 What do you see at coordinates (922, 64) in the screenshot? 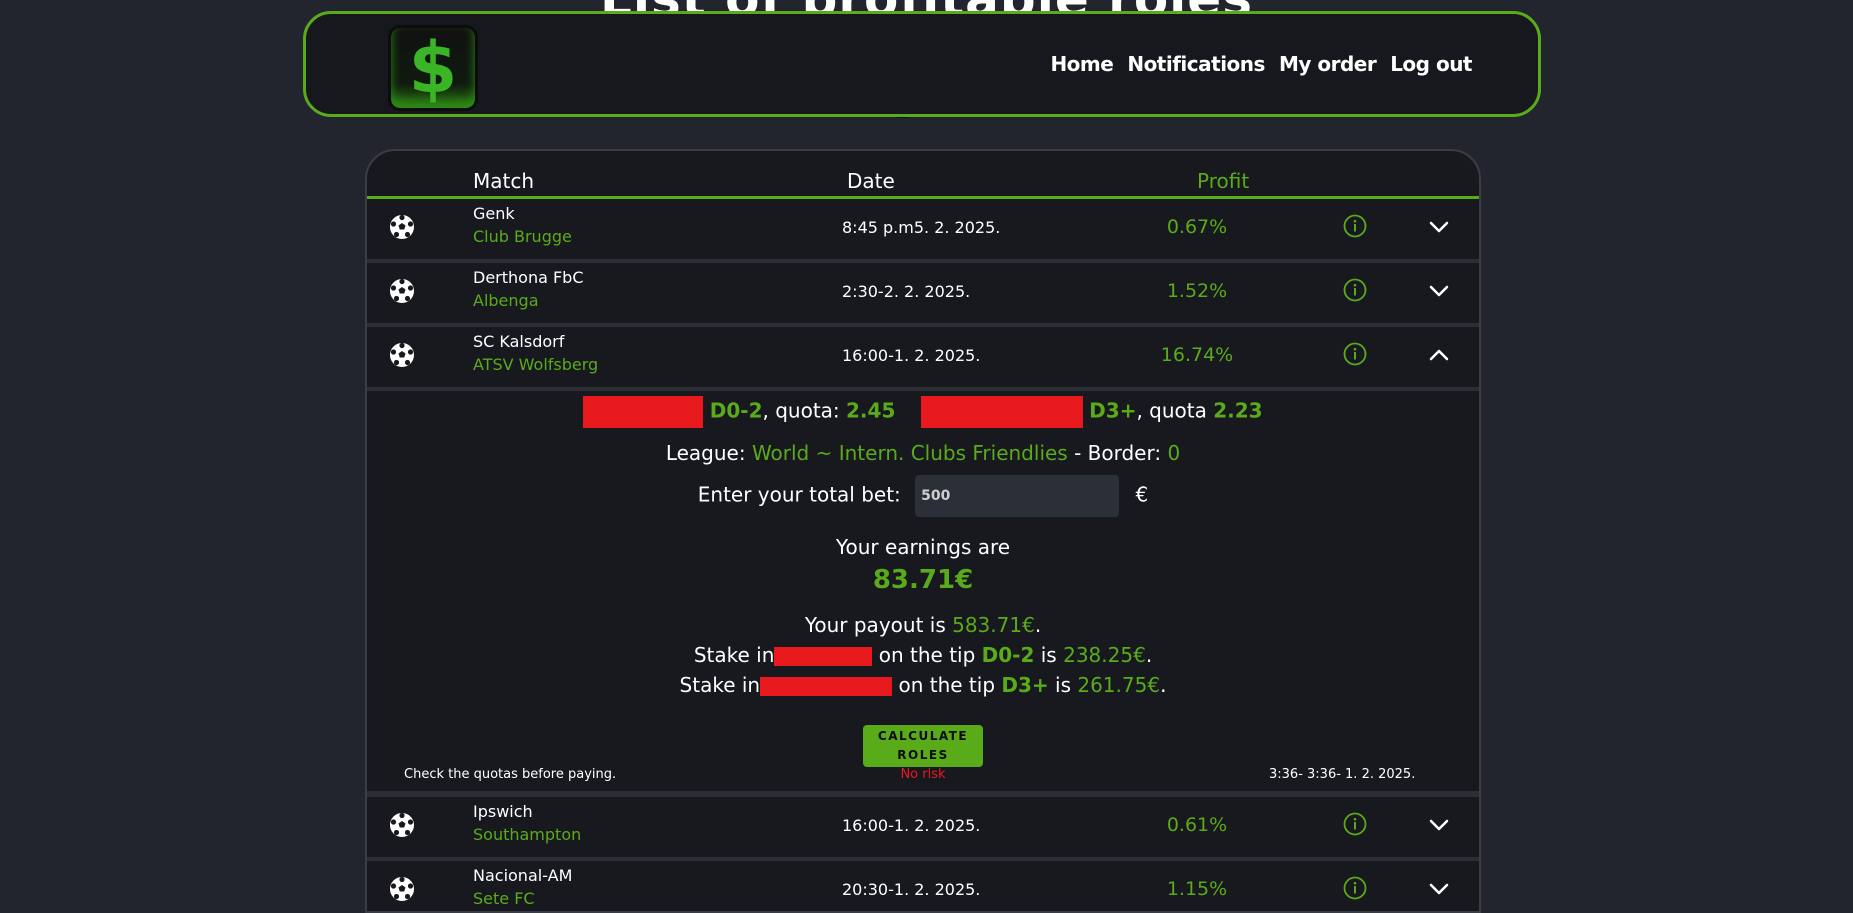
I see `navbar: $ Home Notifications My order Log out` at bounding box center [922, 64].